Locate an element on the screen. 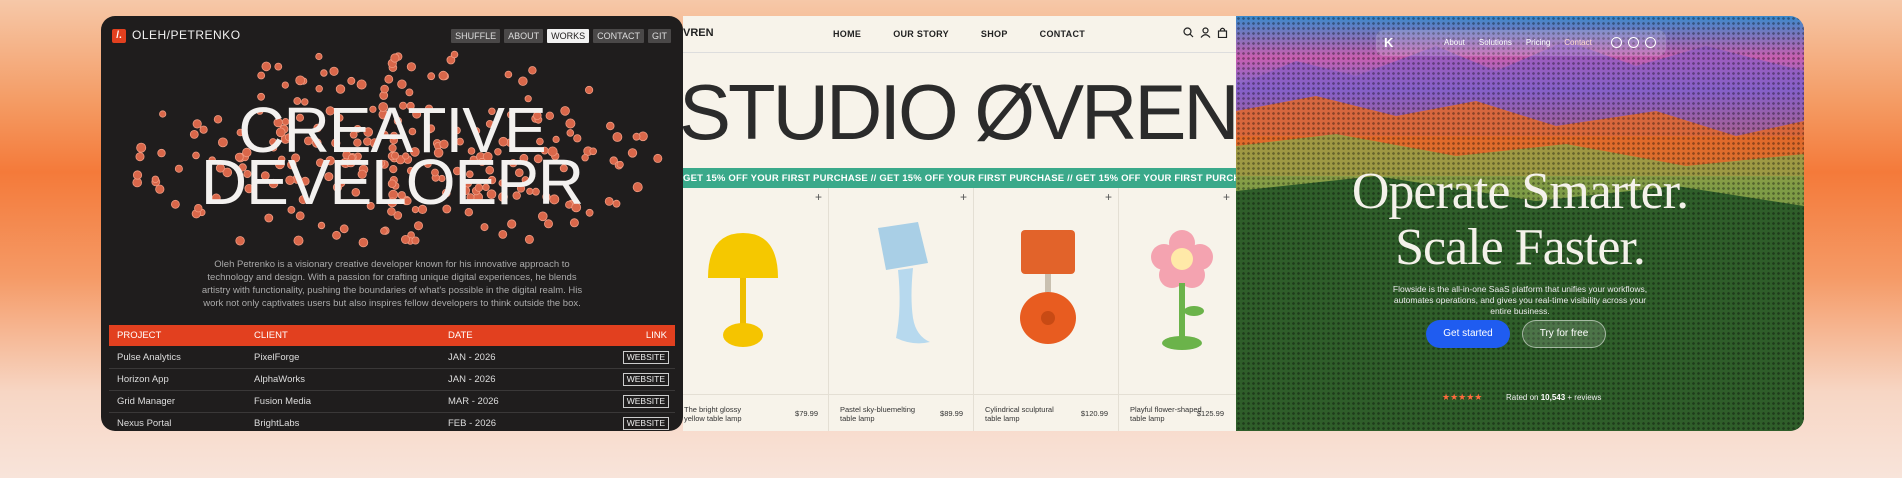  try-for-free-button: Try for free is located at coordinates (1564, 334).